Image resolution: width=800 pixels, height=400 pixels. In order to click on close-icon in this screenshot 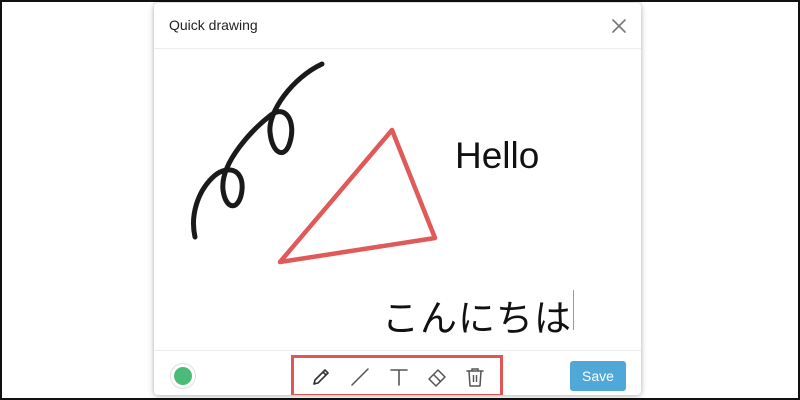, I will do `click(619, 26)`.